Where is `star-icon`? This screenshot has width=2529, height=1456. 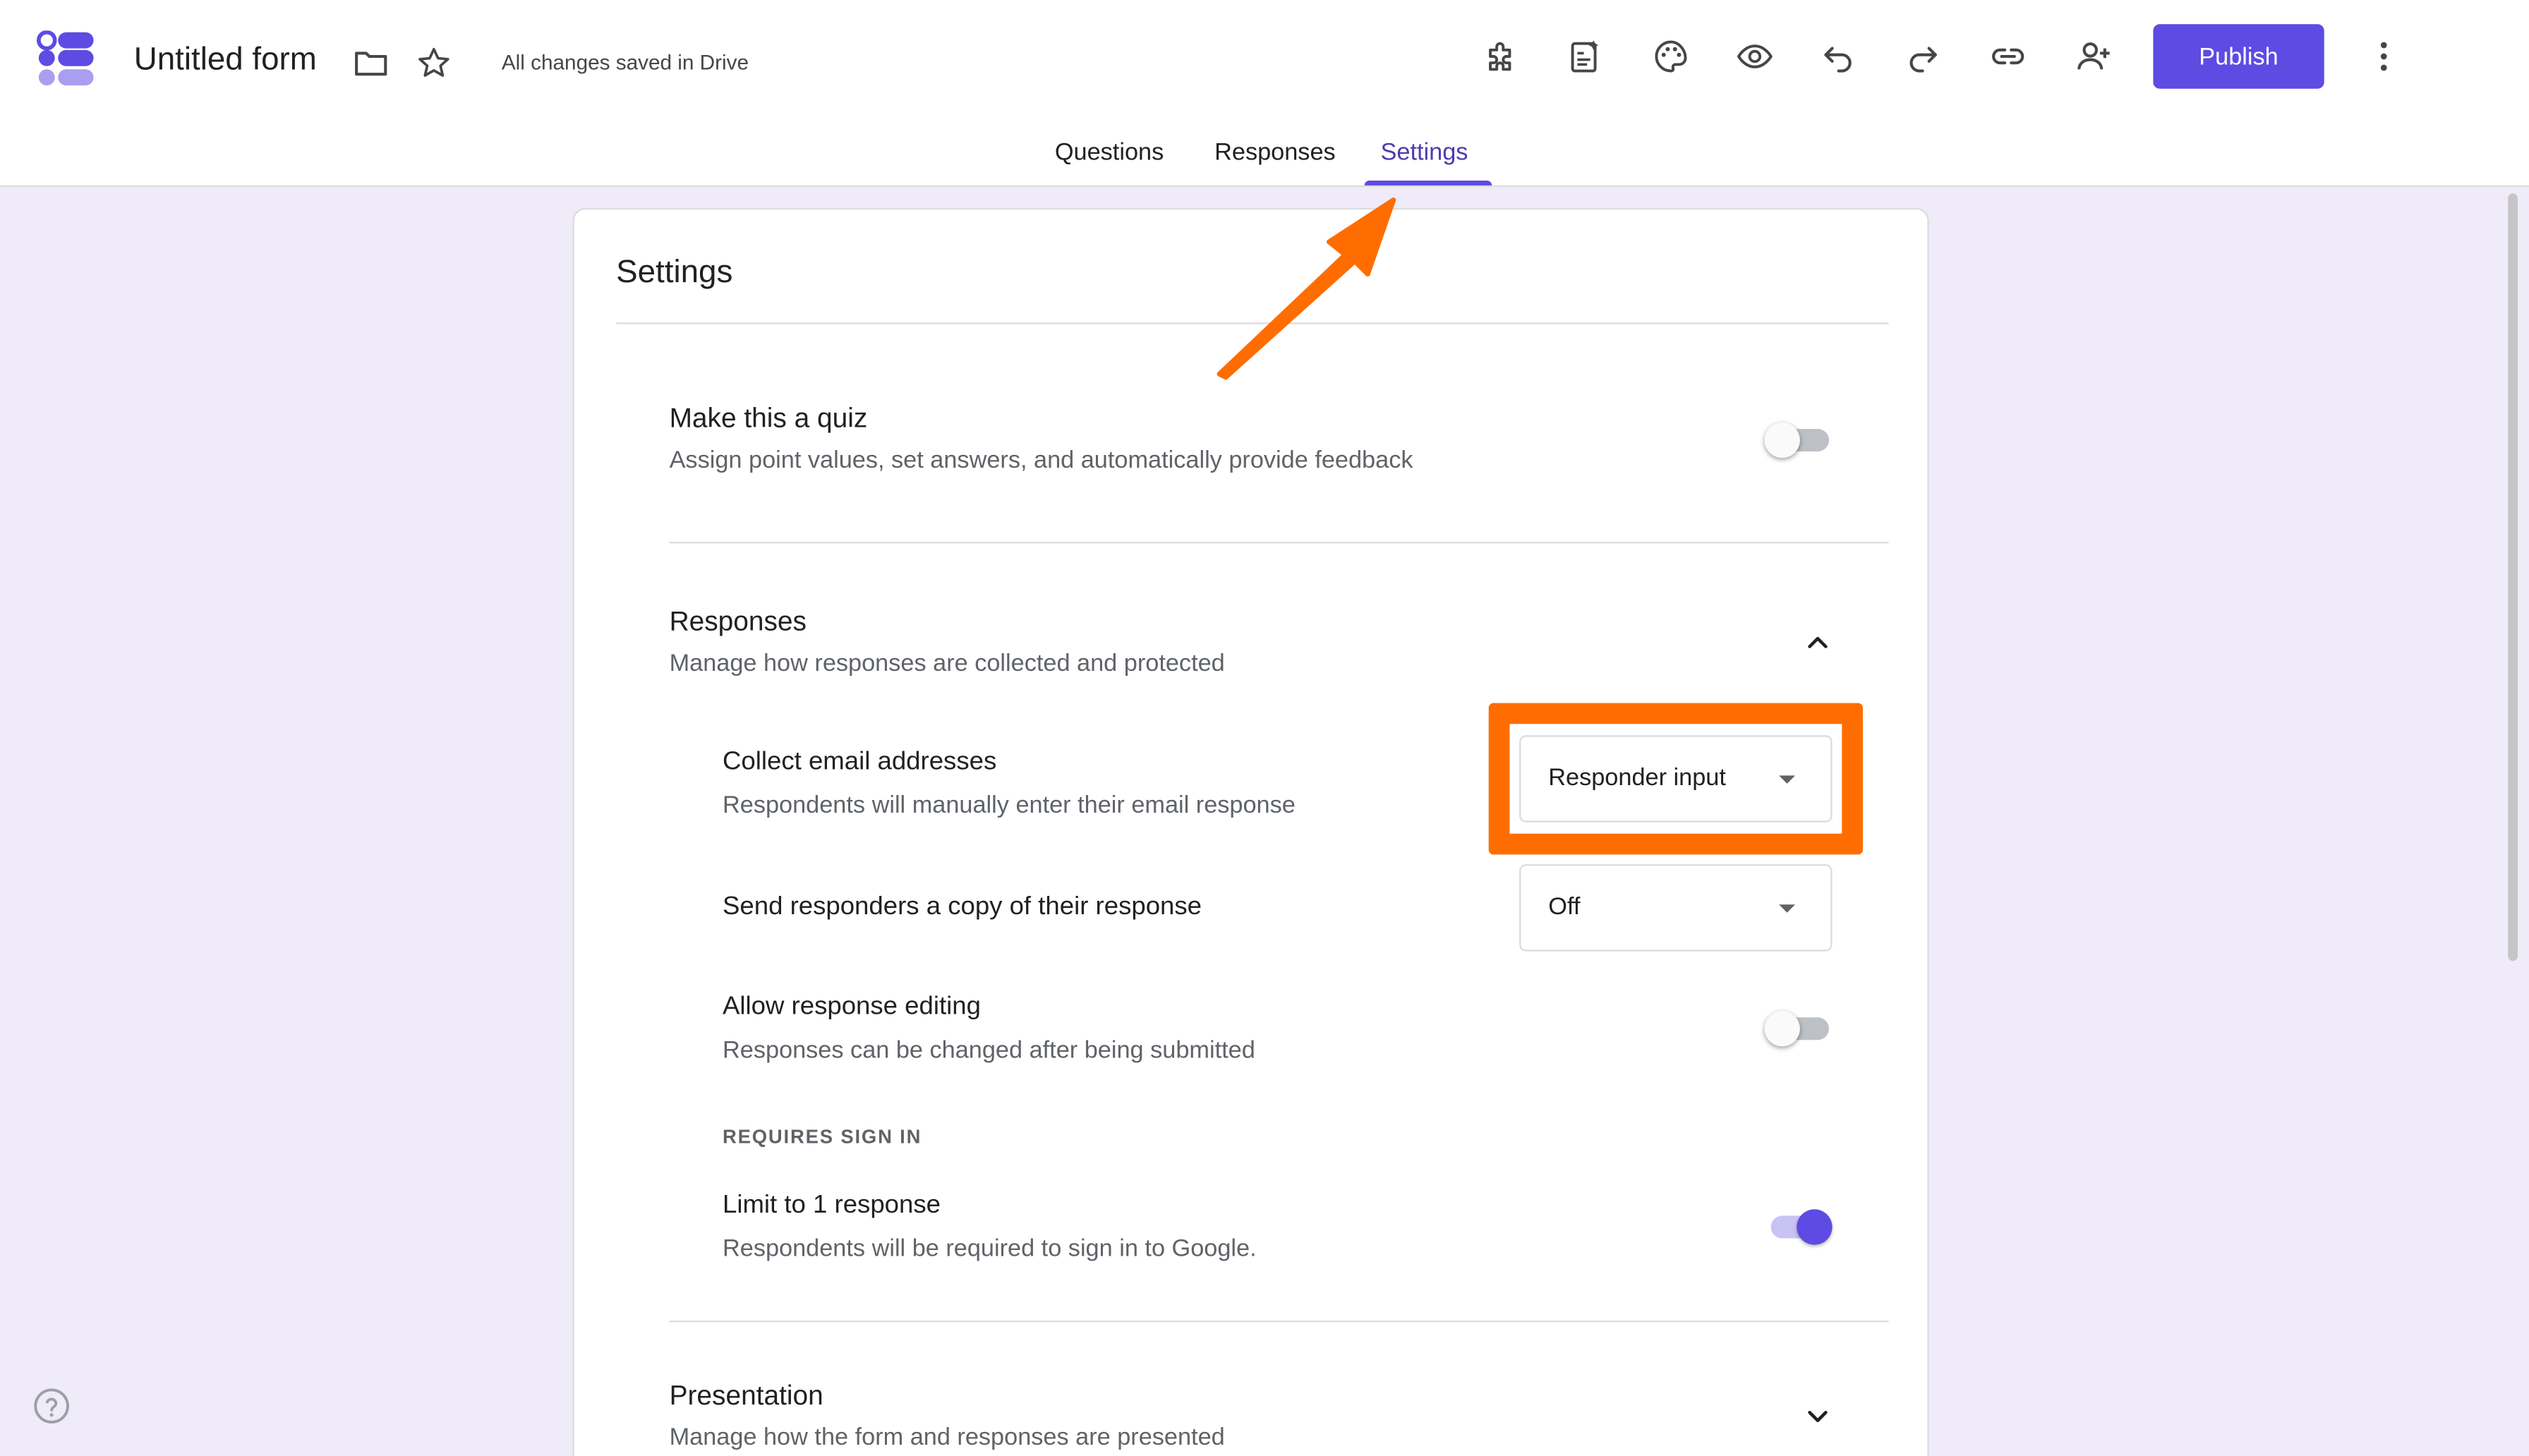 star-icon is located at coordinates (434, 63).